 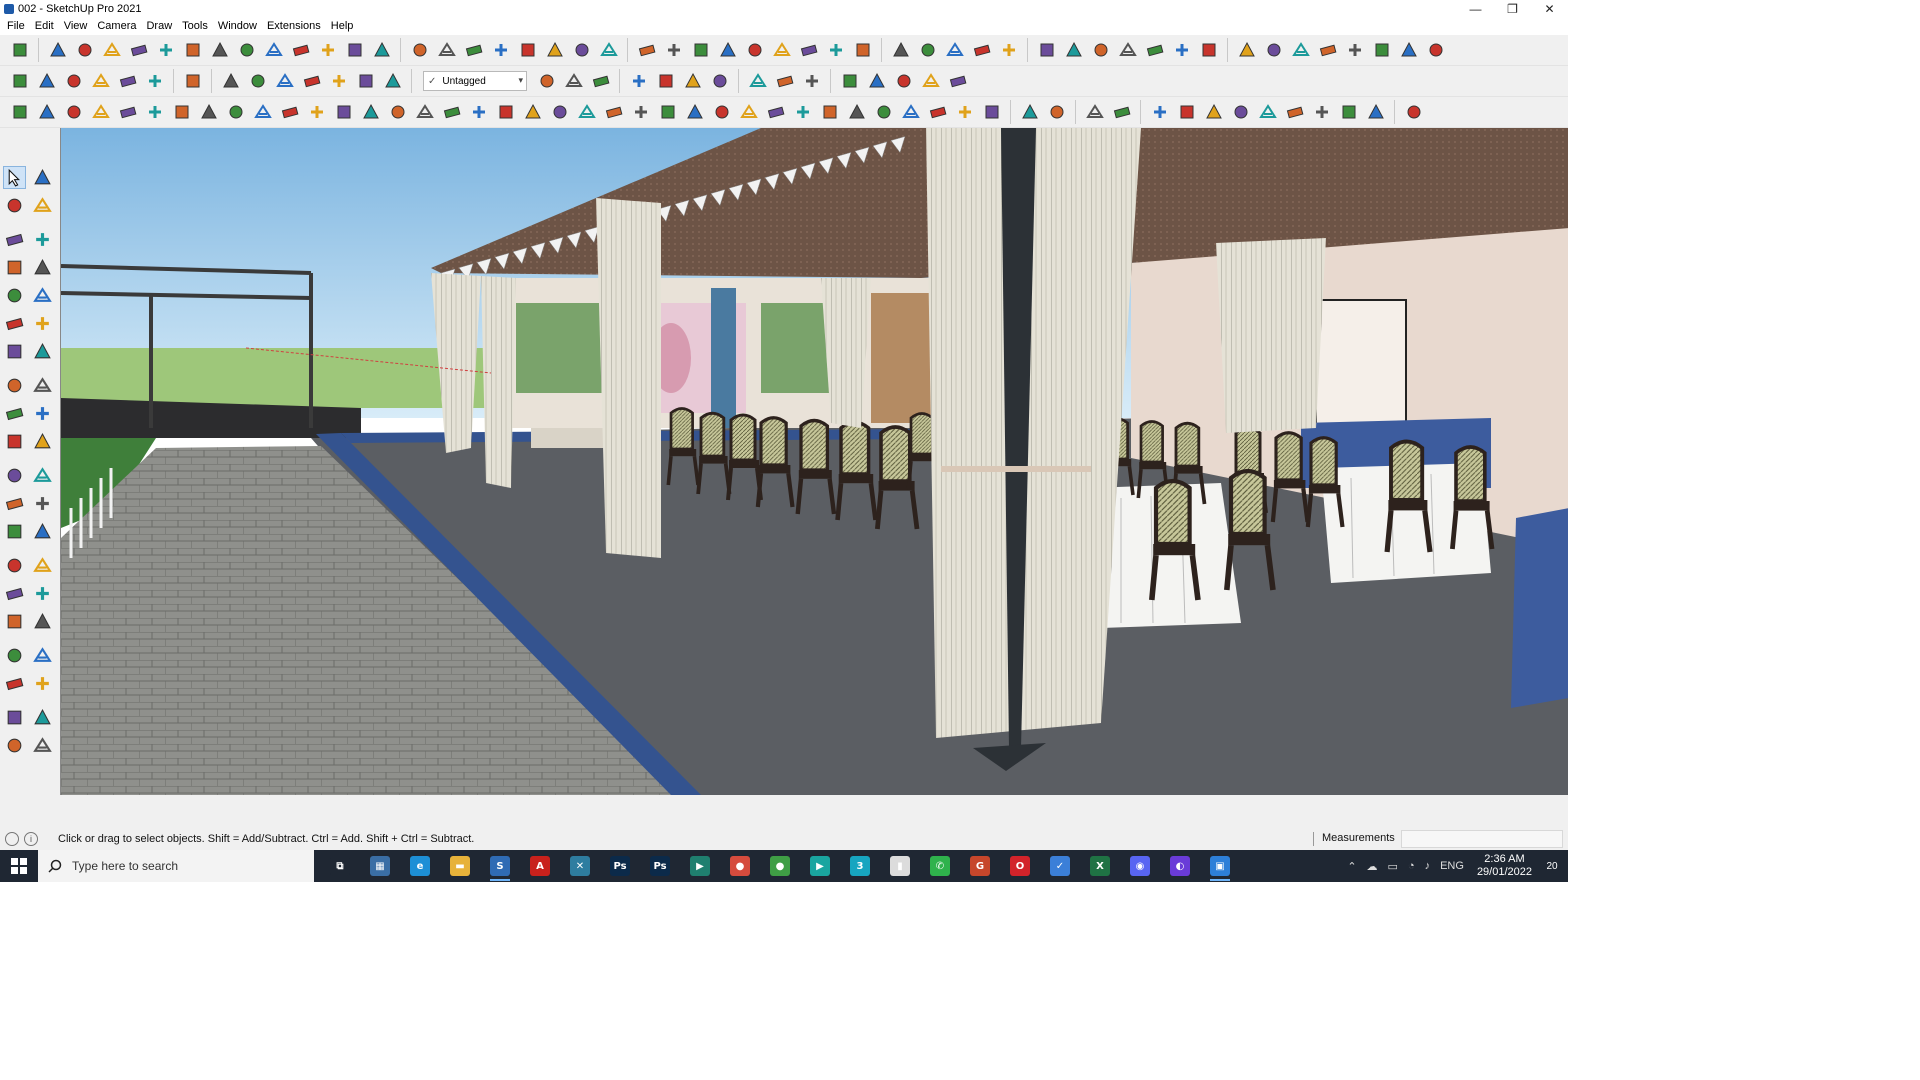 I want to click on toolbar2-tool-28-icon, so click(x=930, y=81).